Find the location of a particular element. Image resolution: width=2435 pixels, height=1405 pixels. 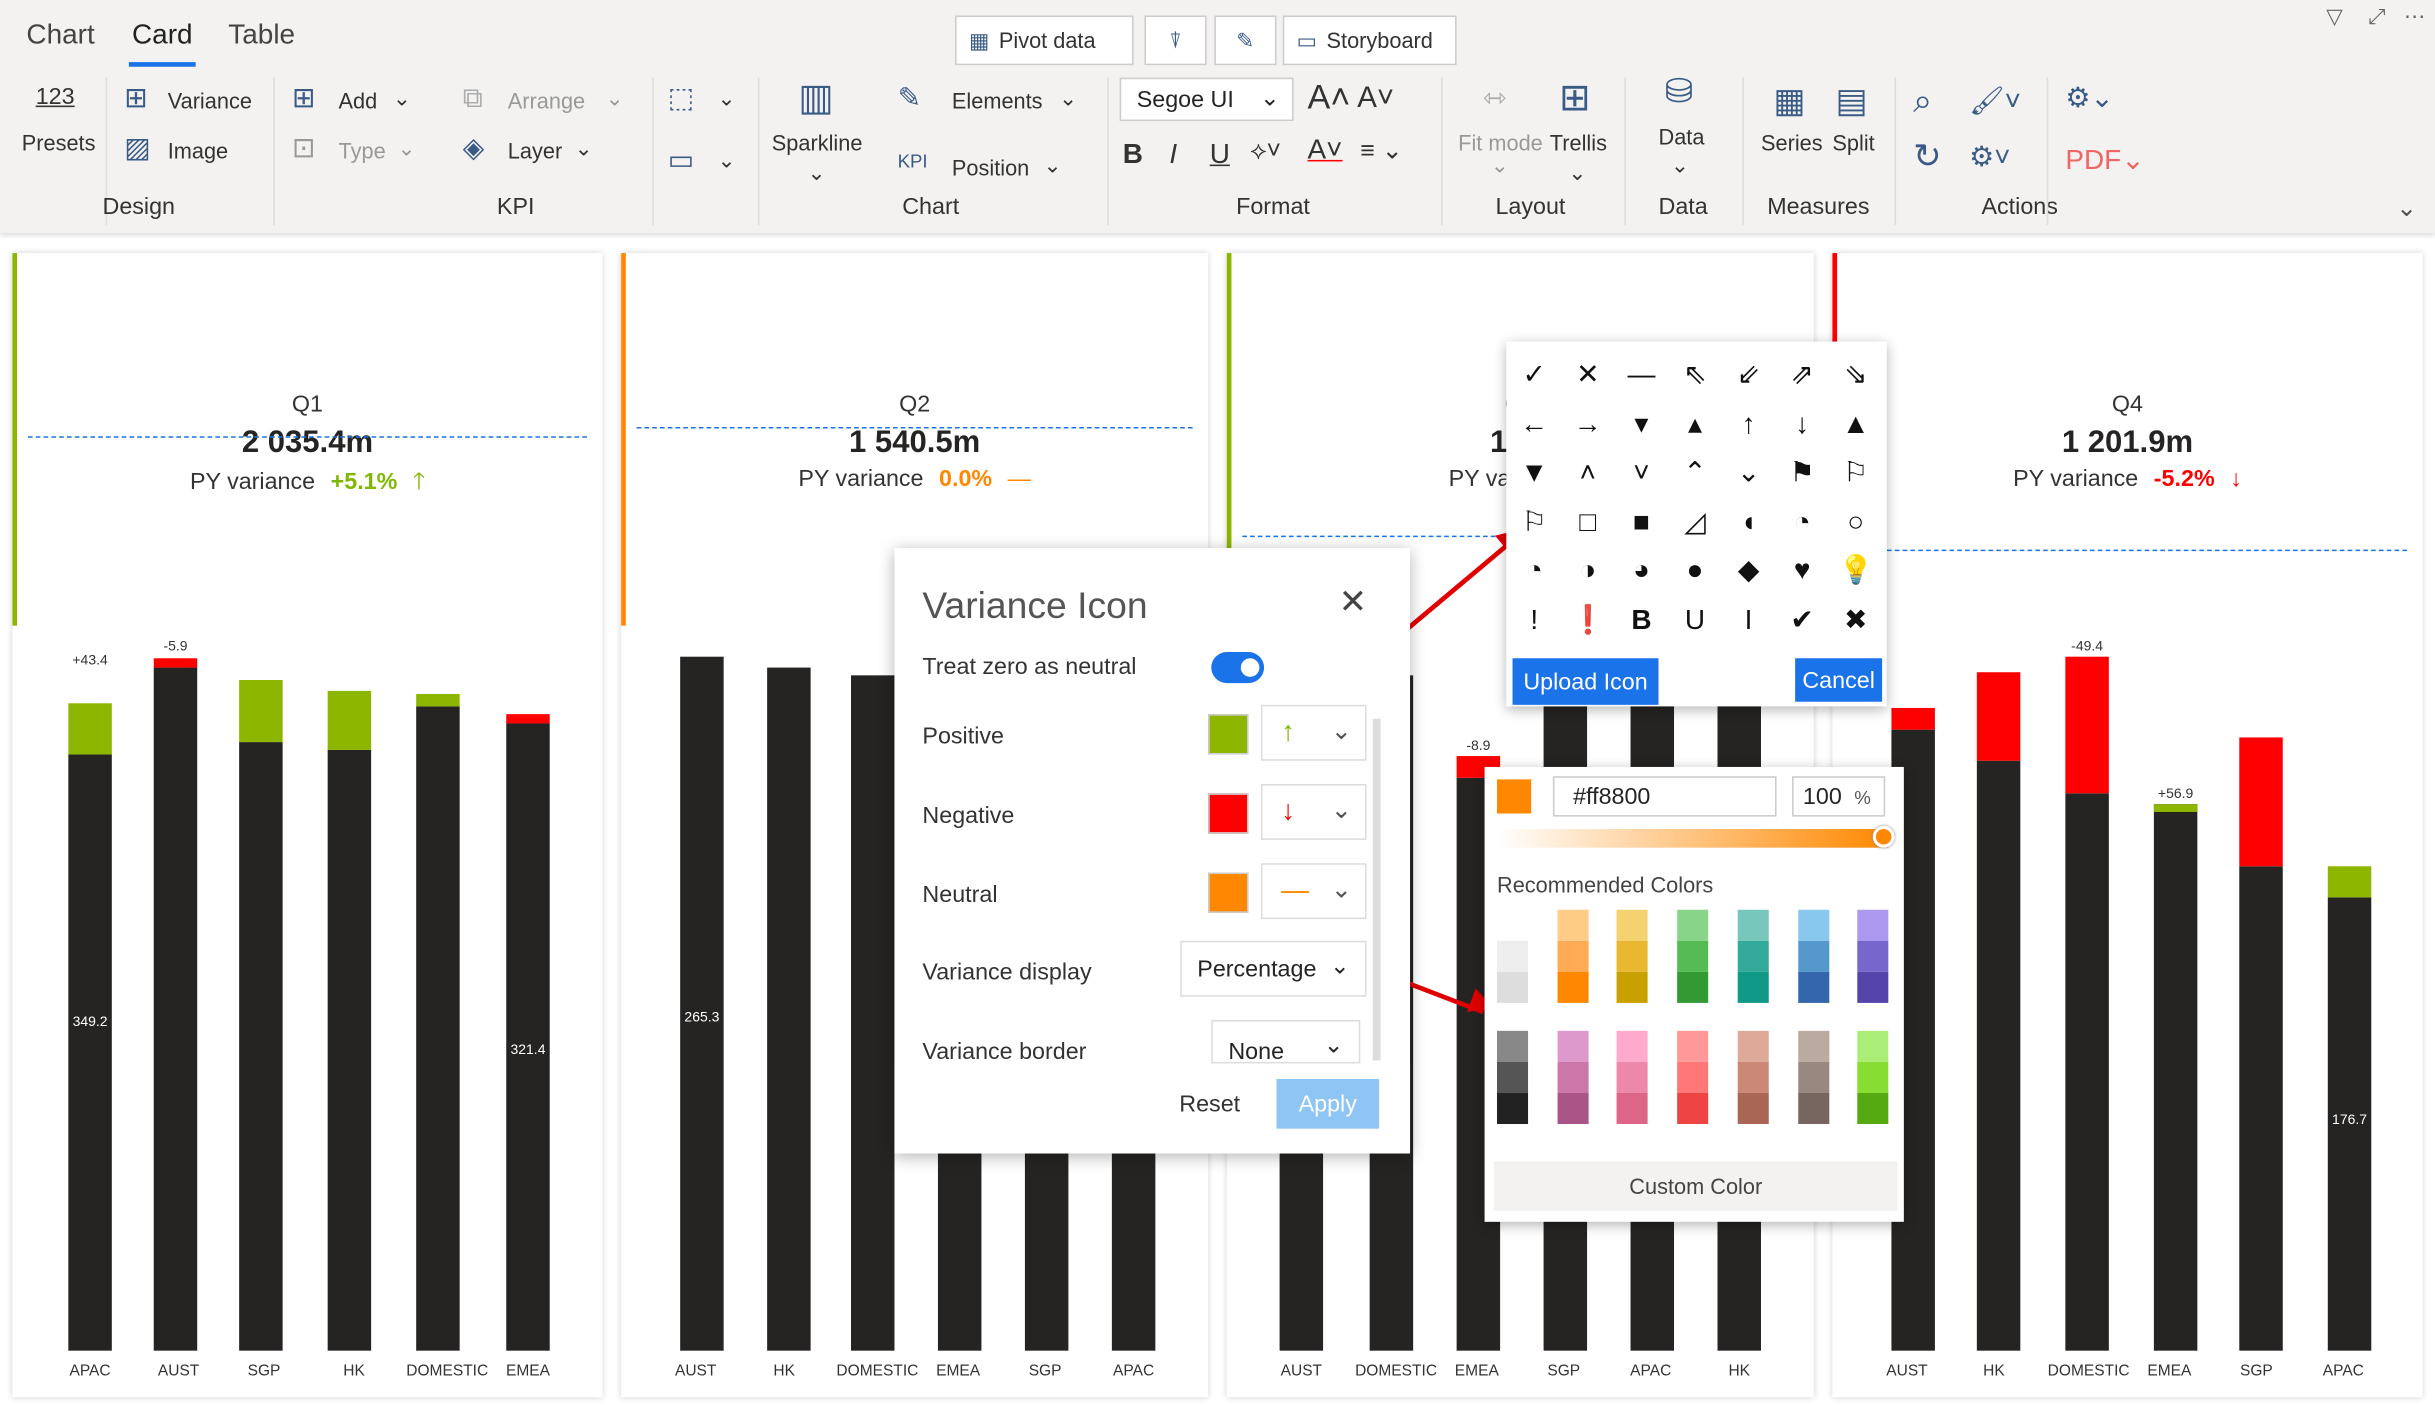

flag-small-icon: ⚐ is located at coordinates (1534, 521).